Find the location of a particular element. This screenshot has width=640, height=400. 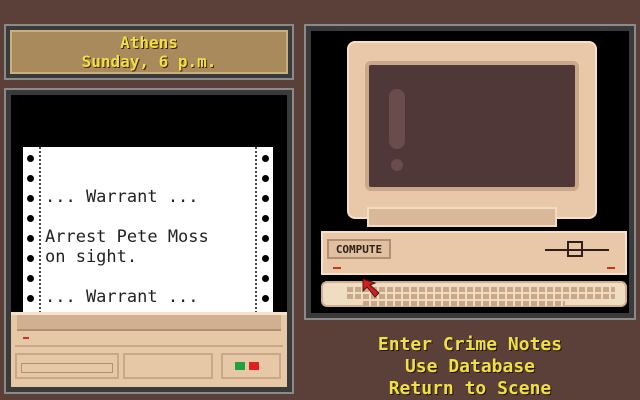

location-city: Athens is located at coordinates (149, 42).